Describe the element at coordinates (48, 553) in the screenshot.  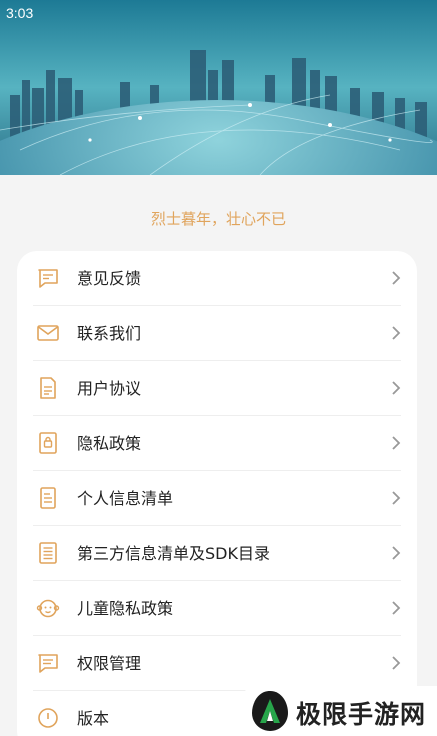
I see `catalog-icon` at that location.